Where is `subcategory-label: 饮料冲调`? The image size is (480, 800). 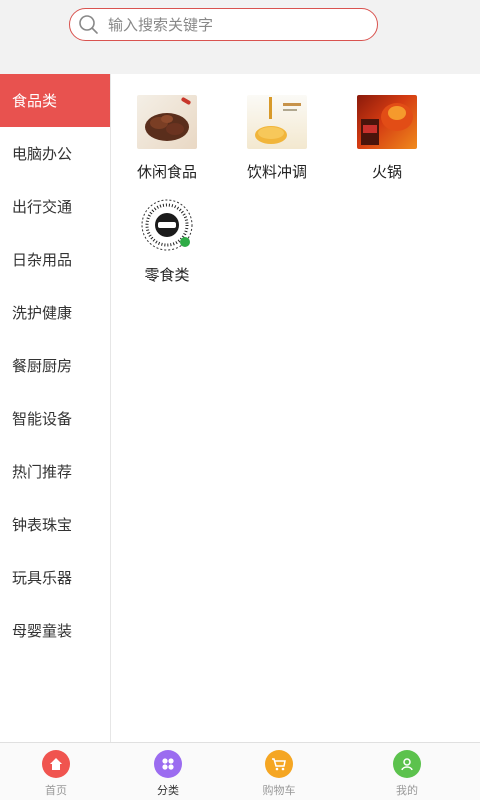
subcategory-label: 饮料冲调 is located at coordinates (276, 172).